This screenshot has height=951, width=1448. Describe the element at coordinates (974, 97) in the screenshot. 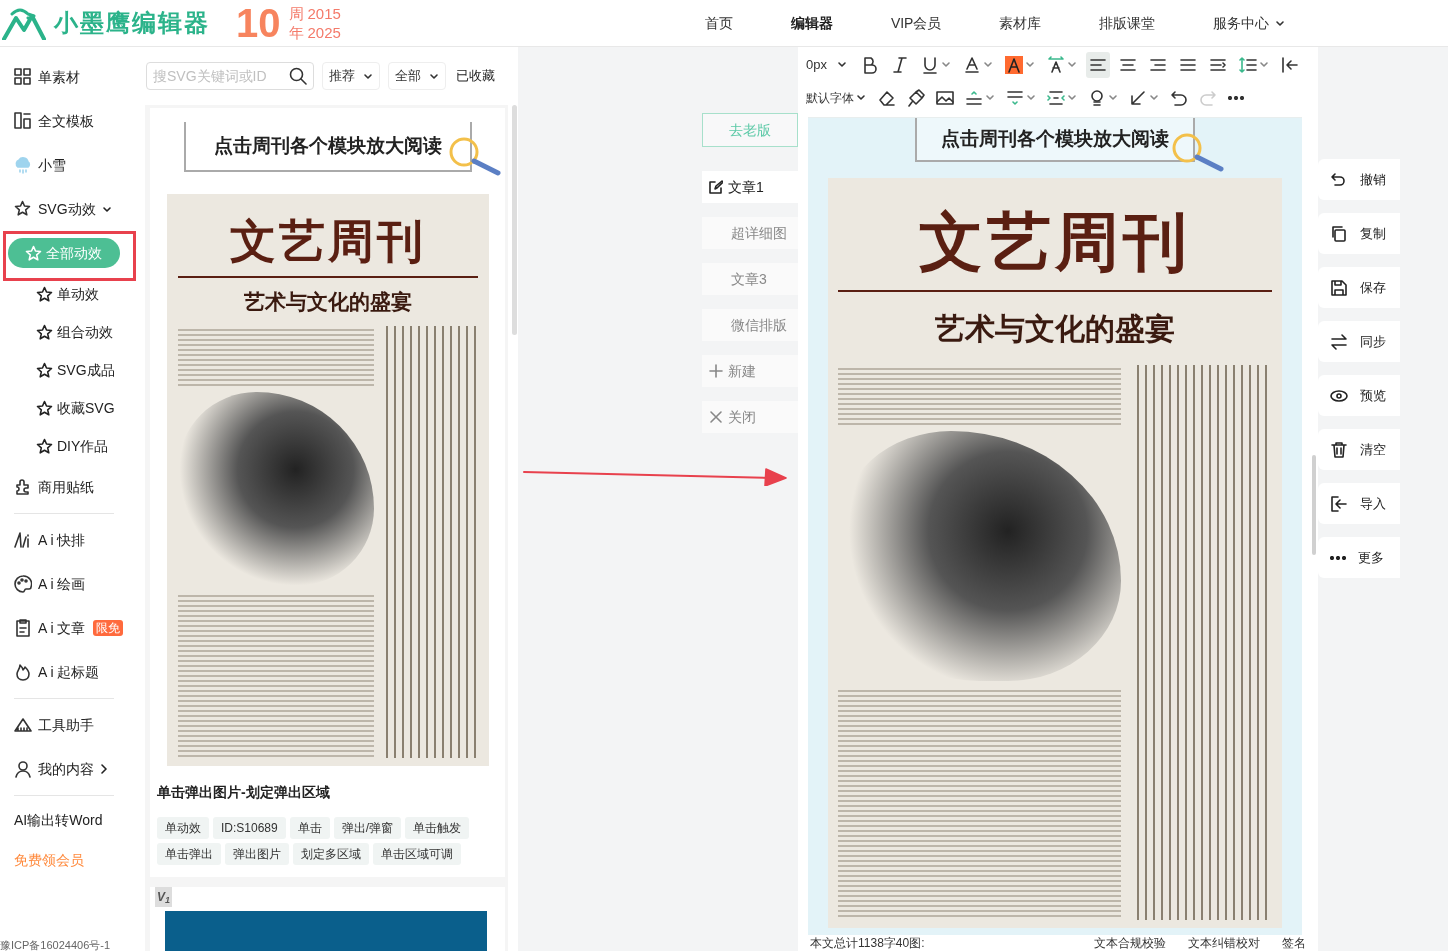

I see `space-before-icon` at that location.